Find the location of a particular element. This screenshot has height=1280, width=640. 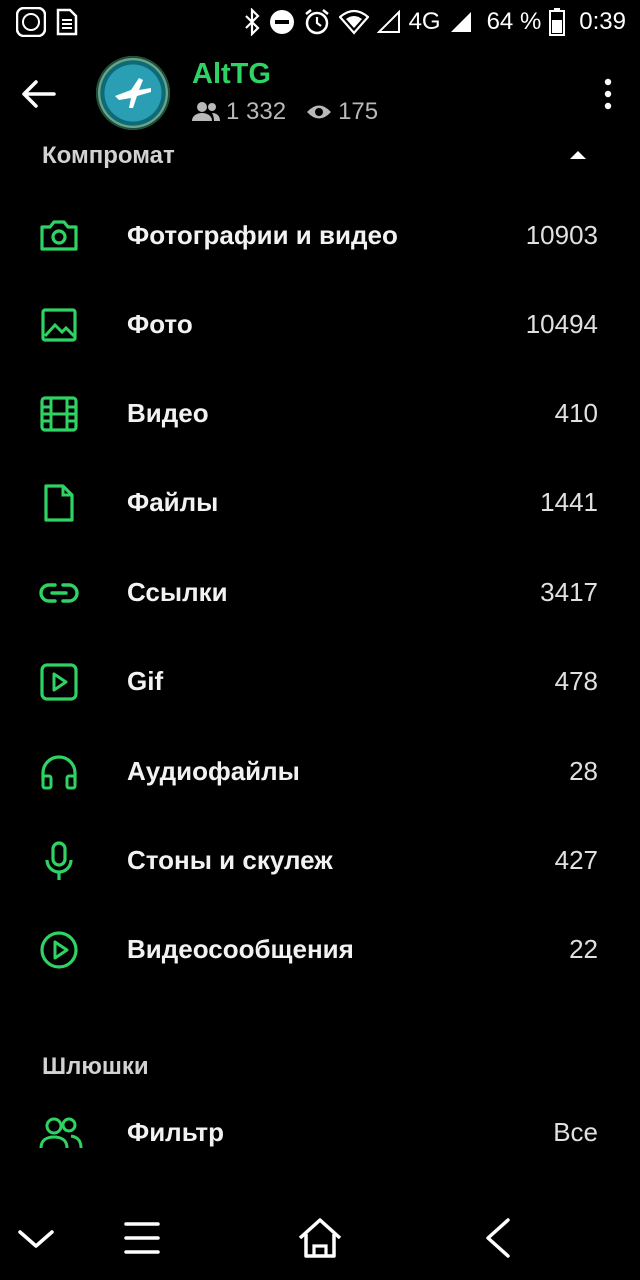

back-arrow-icon is located at coordinates (38, 94).